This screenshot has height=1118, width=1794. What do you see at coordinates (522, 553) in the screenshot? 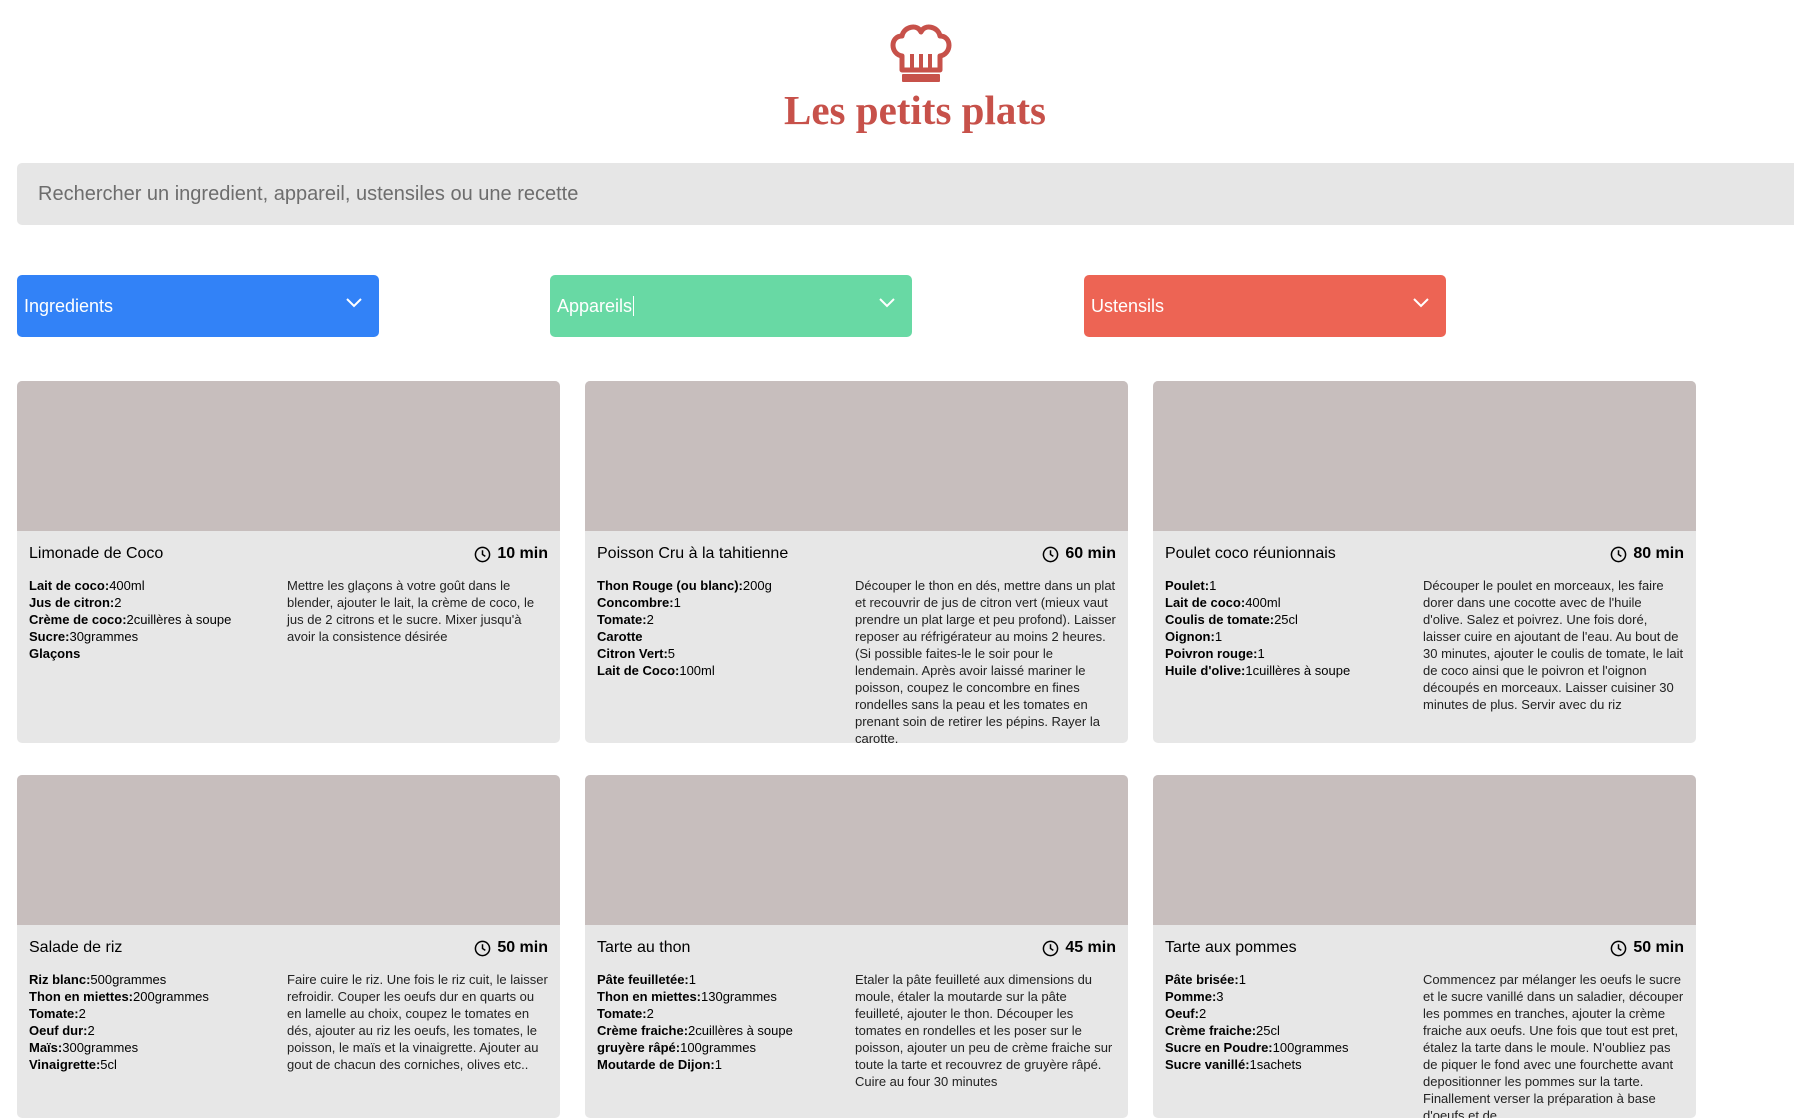
I see `recipe-time-value: 10 min` at bounding box center [522, 553].